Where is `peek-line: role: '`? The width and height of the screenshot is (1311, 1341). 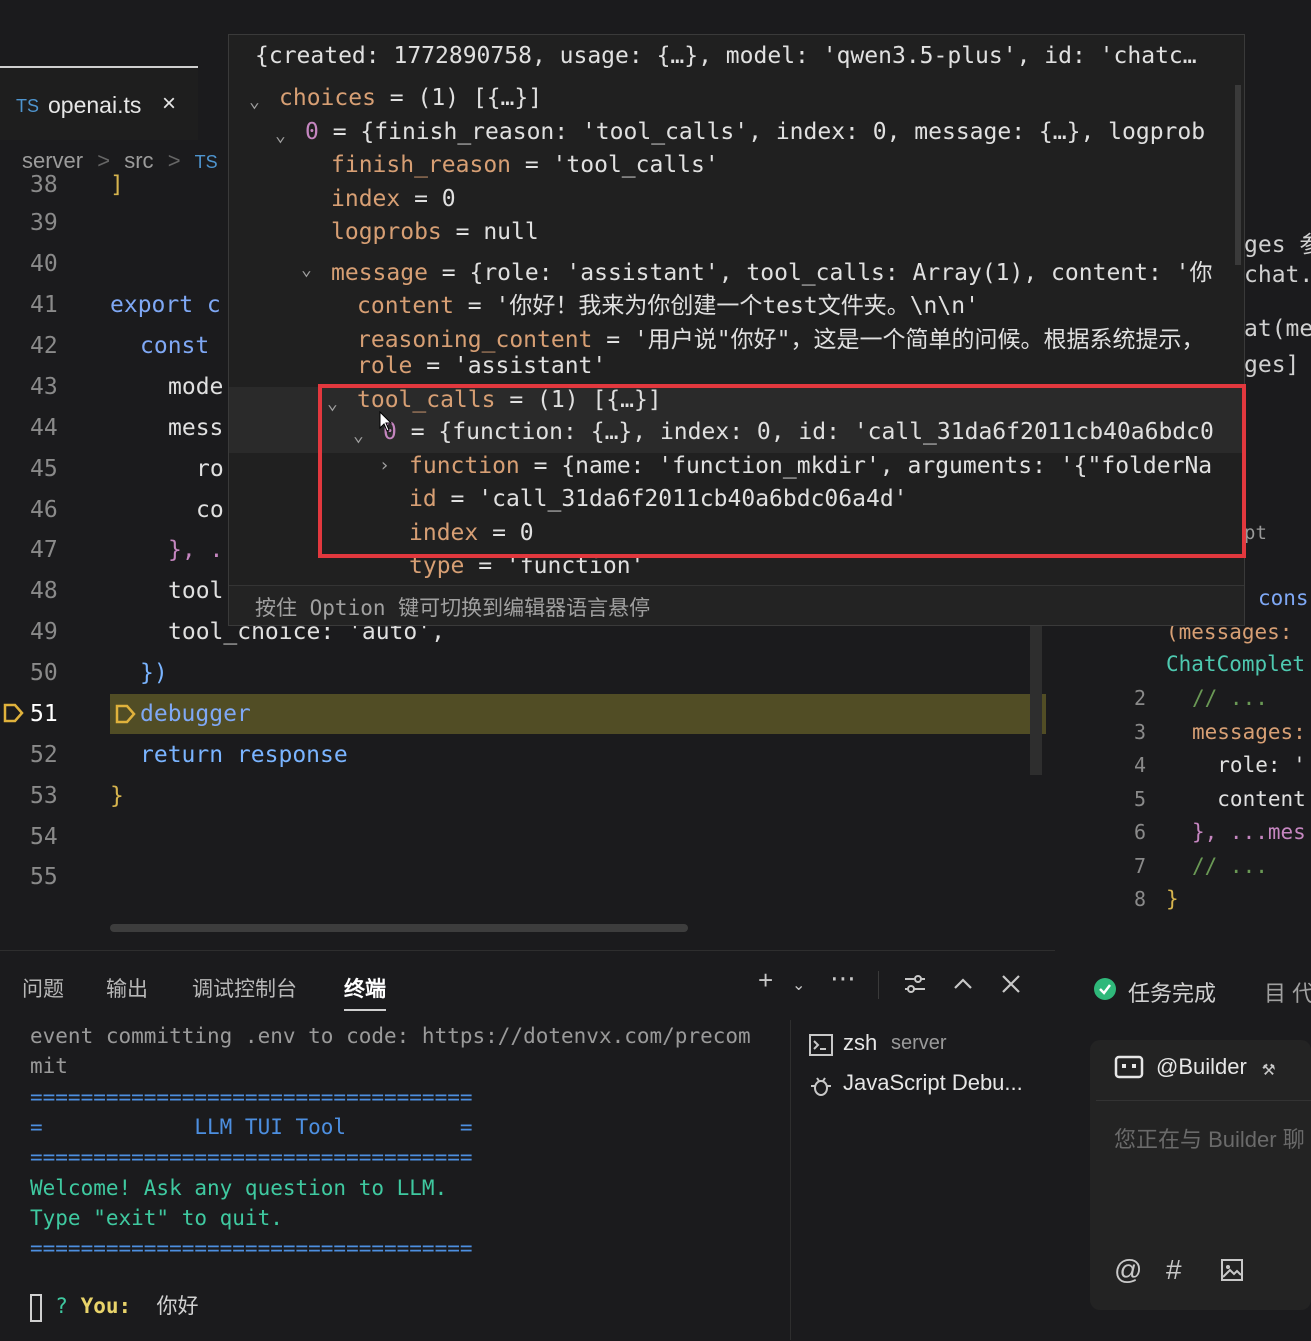 peek-line: role: ' is located at coordinates (1249, 765).